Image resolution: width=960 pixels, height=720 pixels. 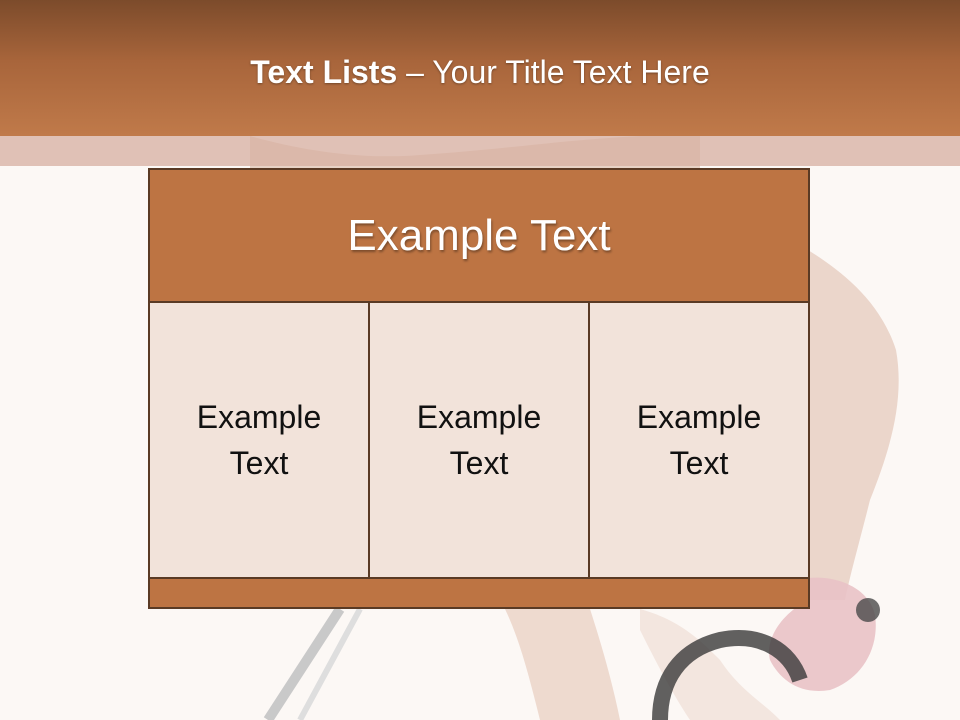 I want to click on cell-3: Example Text, so click(x=698, y=440).